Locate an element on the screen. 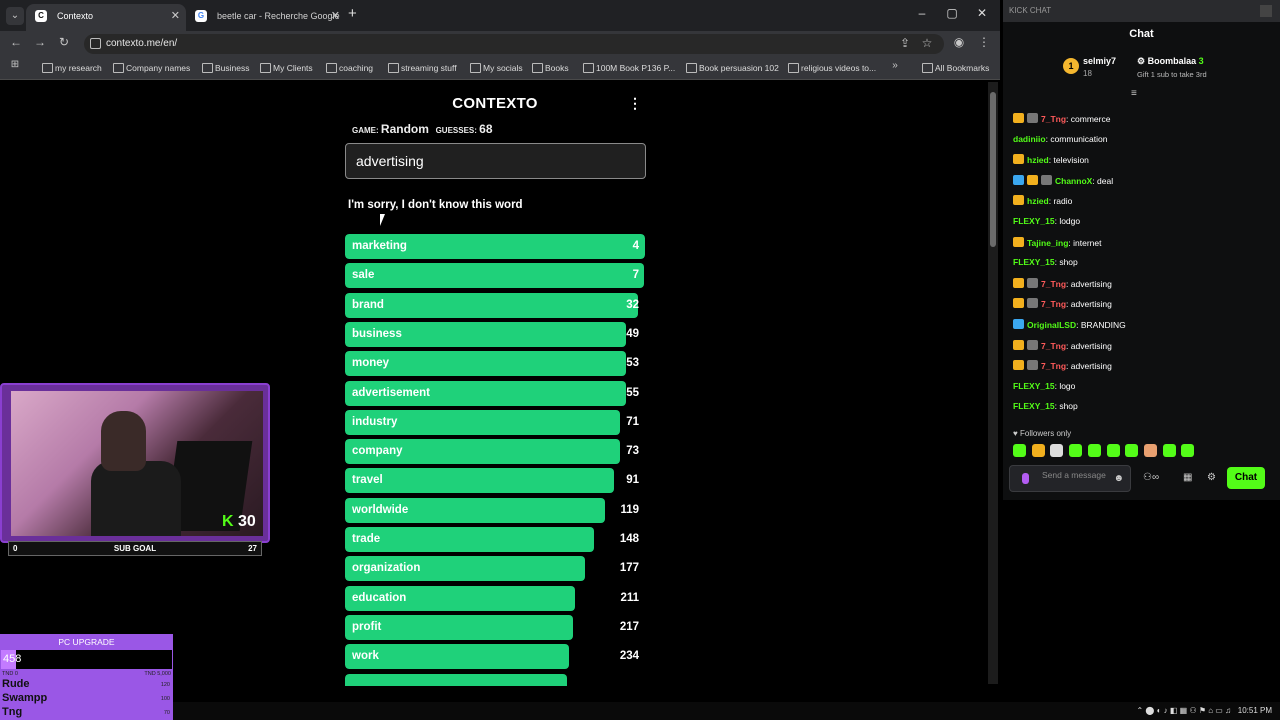 Image resolution: width=1280 pixels, height=720 pixels. collapse-icon: ≡ is located at coordinates (1134, 93).